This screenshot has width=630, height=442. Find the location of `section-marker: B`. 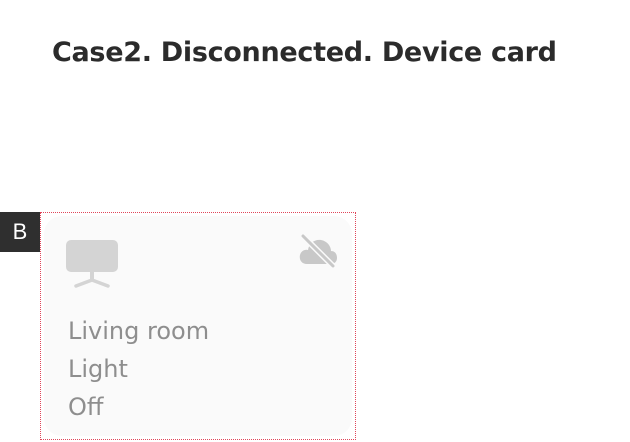

section-marker: B is located at coordinates (20, 232).